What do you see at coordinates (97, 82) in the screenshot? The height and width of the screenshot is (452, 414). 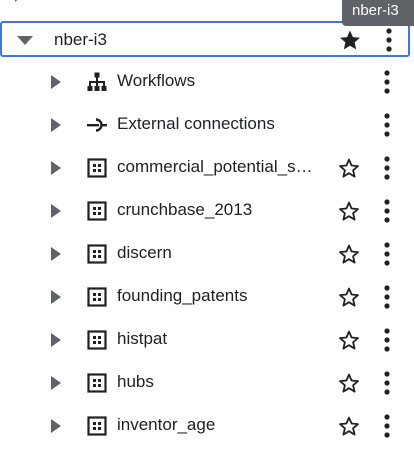 I see `workflow-icon` at bounding box center [97, 82].